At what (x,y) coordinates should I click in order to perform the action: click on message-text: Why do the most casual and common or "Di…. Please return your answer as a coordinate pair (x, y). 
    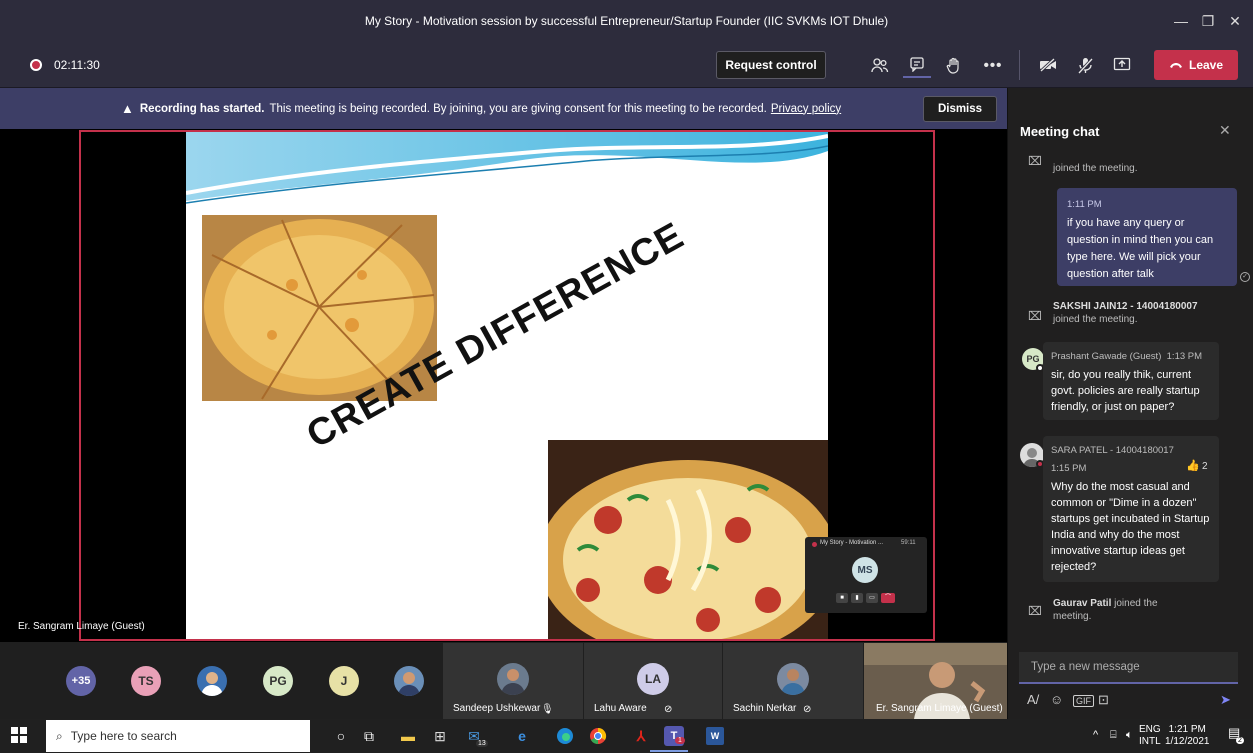
    Looking at the image, I should click on (1130, 527).